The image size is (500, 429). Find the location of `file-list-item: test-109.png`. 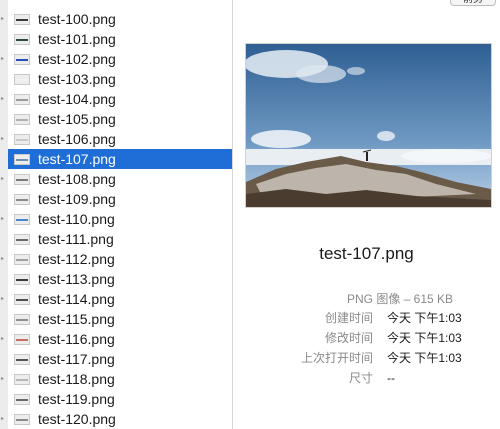

file-list-item: test-109.png is located at coordinates (120, 199).